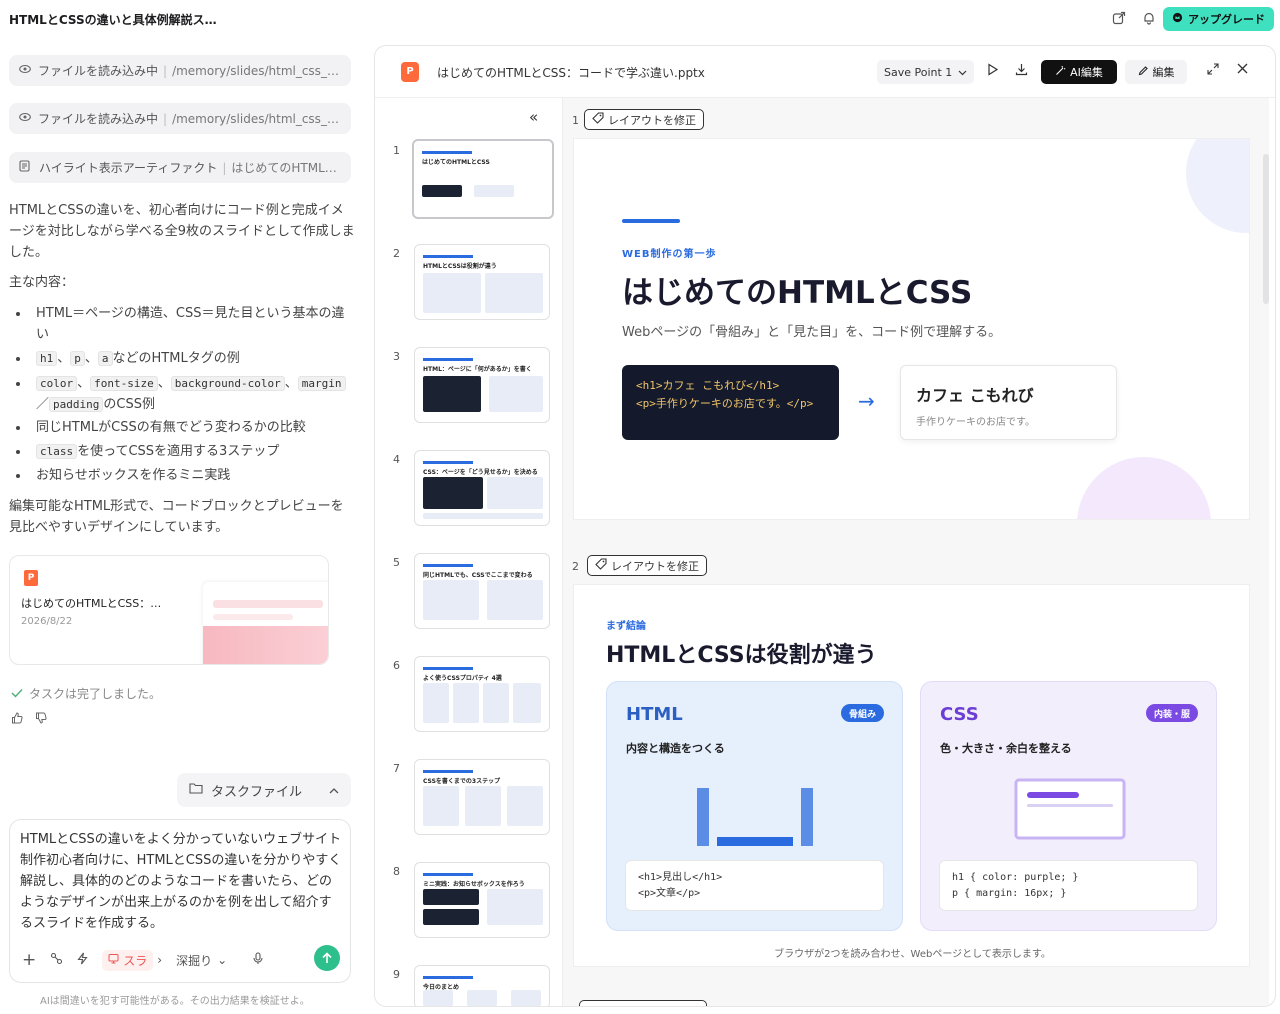 The image size is (1280, 1014). Describe the element at coordinates (29, 960) in the screenshot. I see `plus-icon: +` at that location.